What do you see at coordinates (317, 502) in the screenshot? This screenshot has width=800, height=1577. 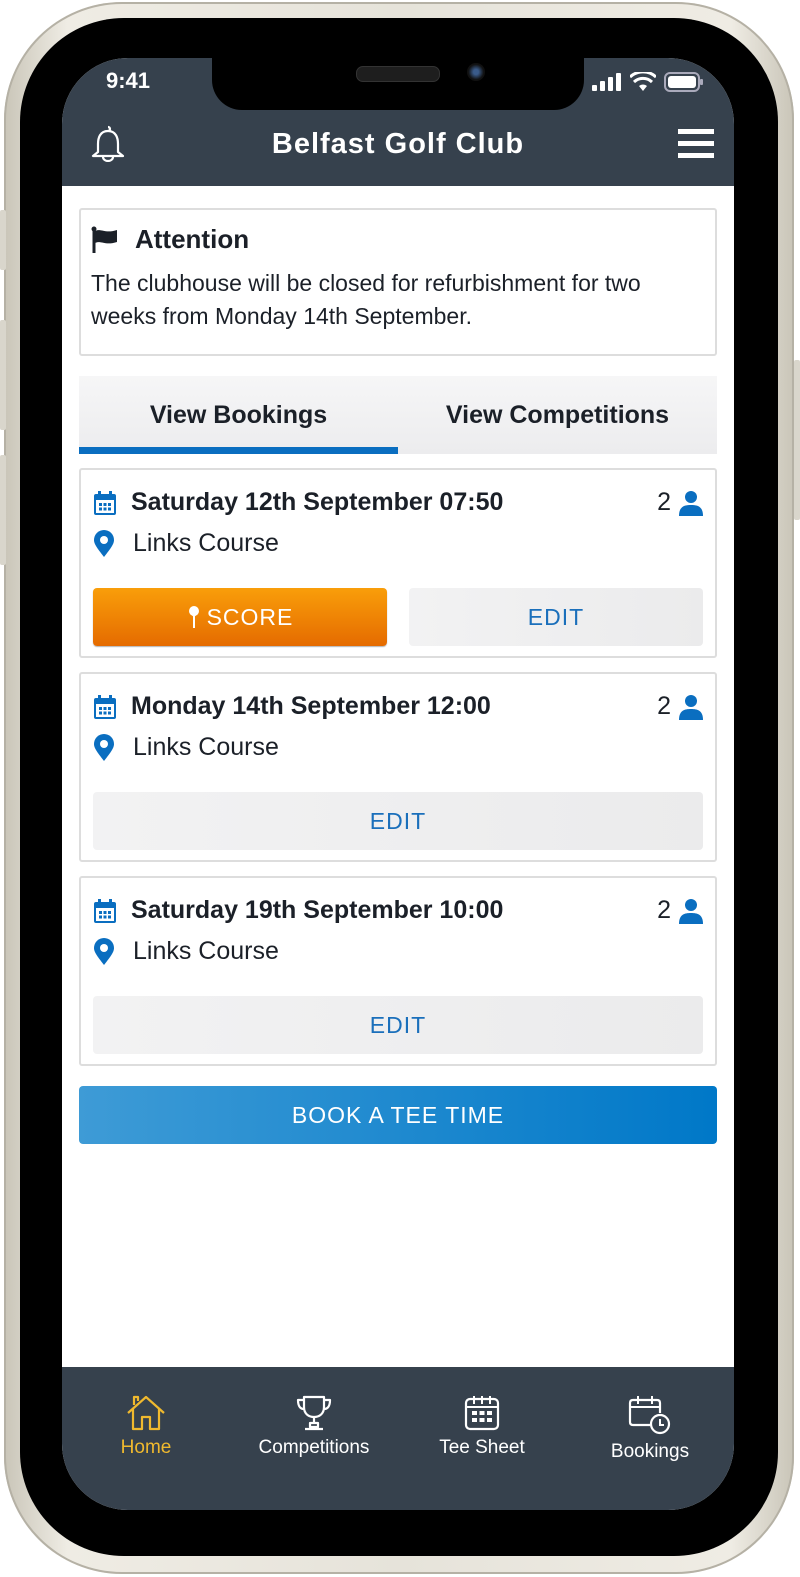 I see `booking-date: Saturday 12th September 07:50` at bounding box center [317, 502].